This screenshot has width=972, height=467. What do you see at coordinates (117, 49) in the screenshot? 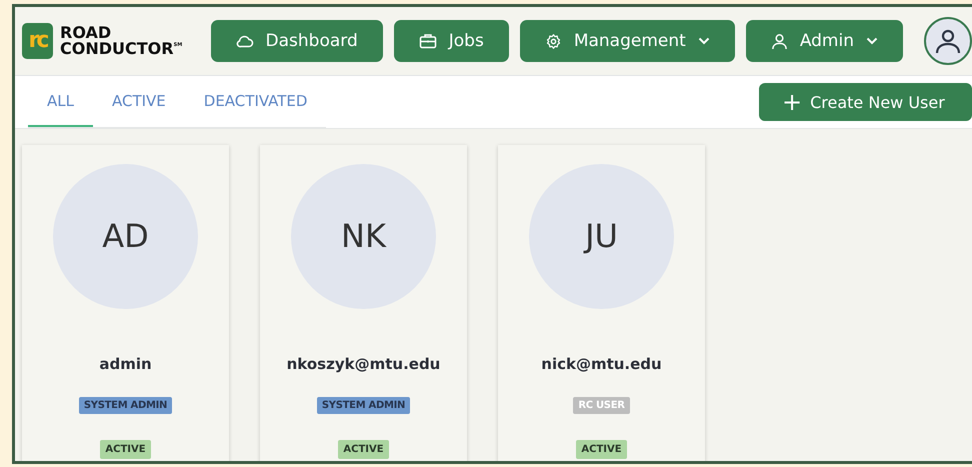
I see `logo-text: CONDUCTOR` at bounding box center [117, 49].